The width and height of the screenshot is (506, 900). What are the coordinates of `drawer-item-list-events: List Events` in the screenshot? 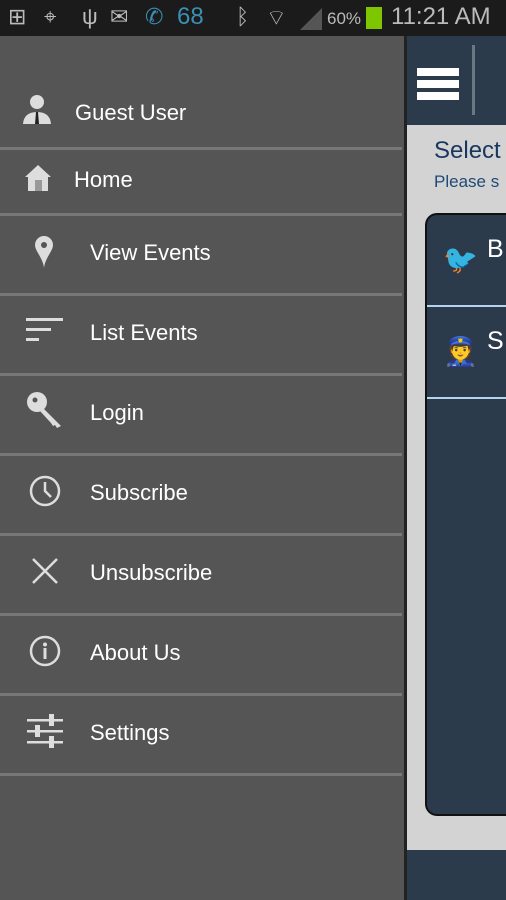 It's located at (201, 336).